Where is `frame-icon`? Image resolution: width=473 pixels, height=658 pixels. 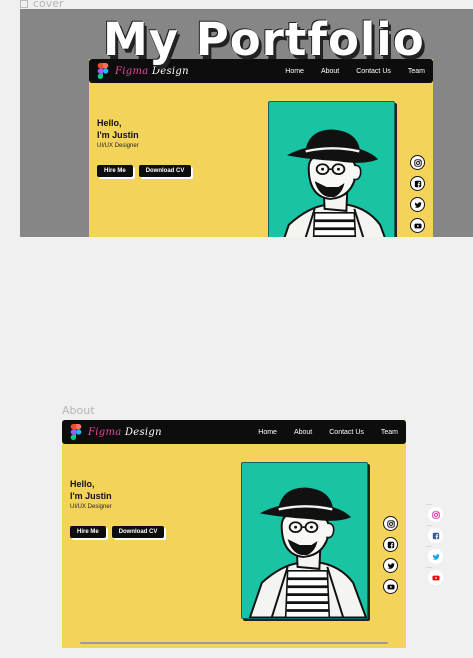 frame-icon is located at coordinates (24, 4).